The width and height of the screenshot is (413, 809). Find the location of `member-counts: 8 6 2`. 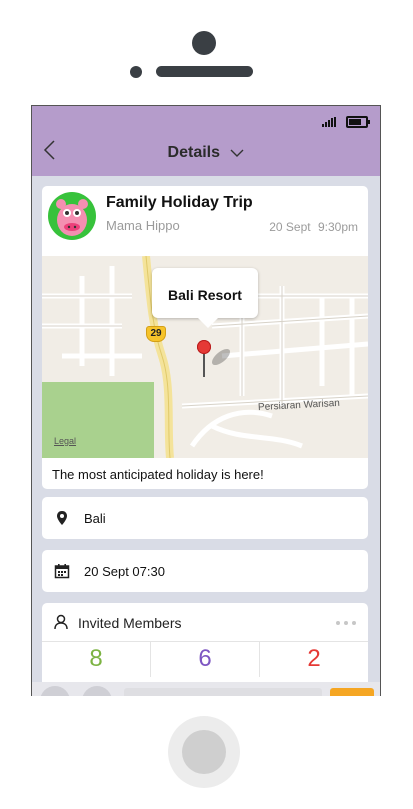

member-counts: 8 6 2 is located at coordinates (205, 659).